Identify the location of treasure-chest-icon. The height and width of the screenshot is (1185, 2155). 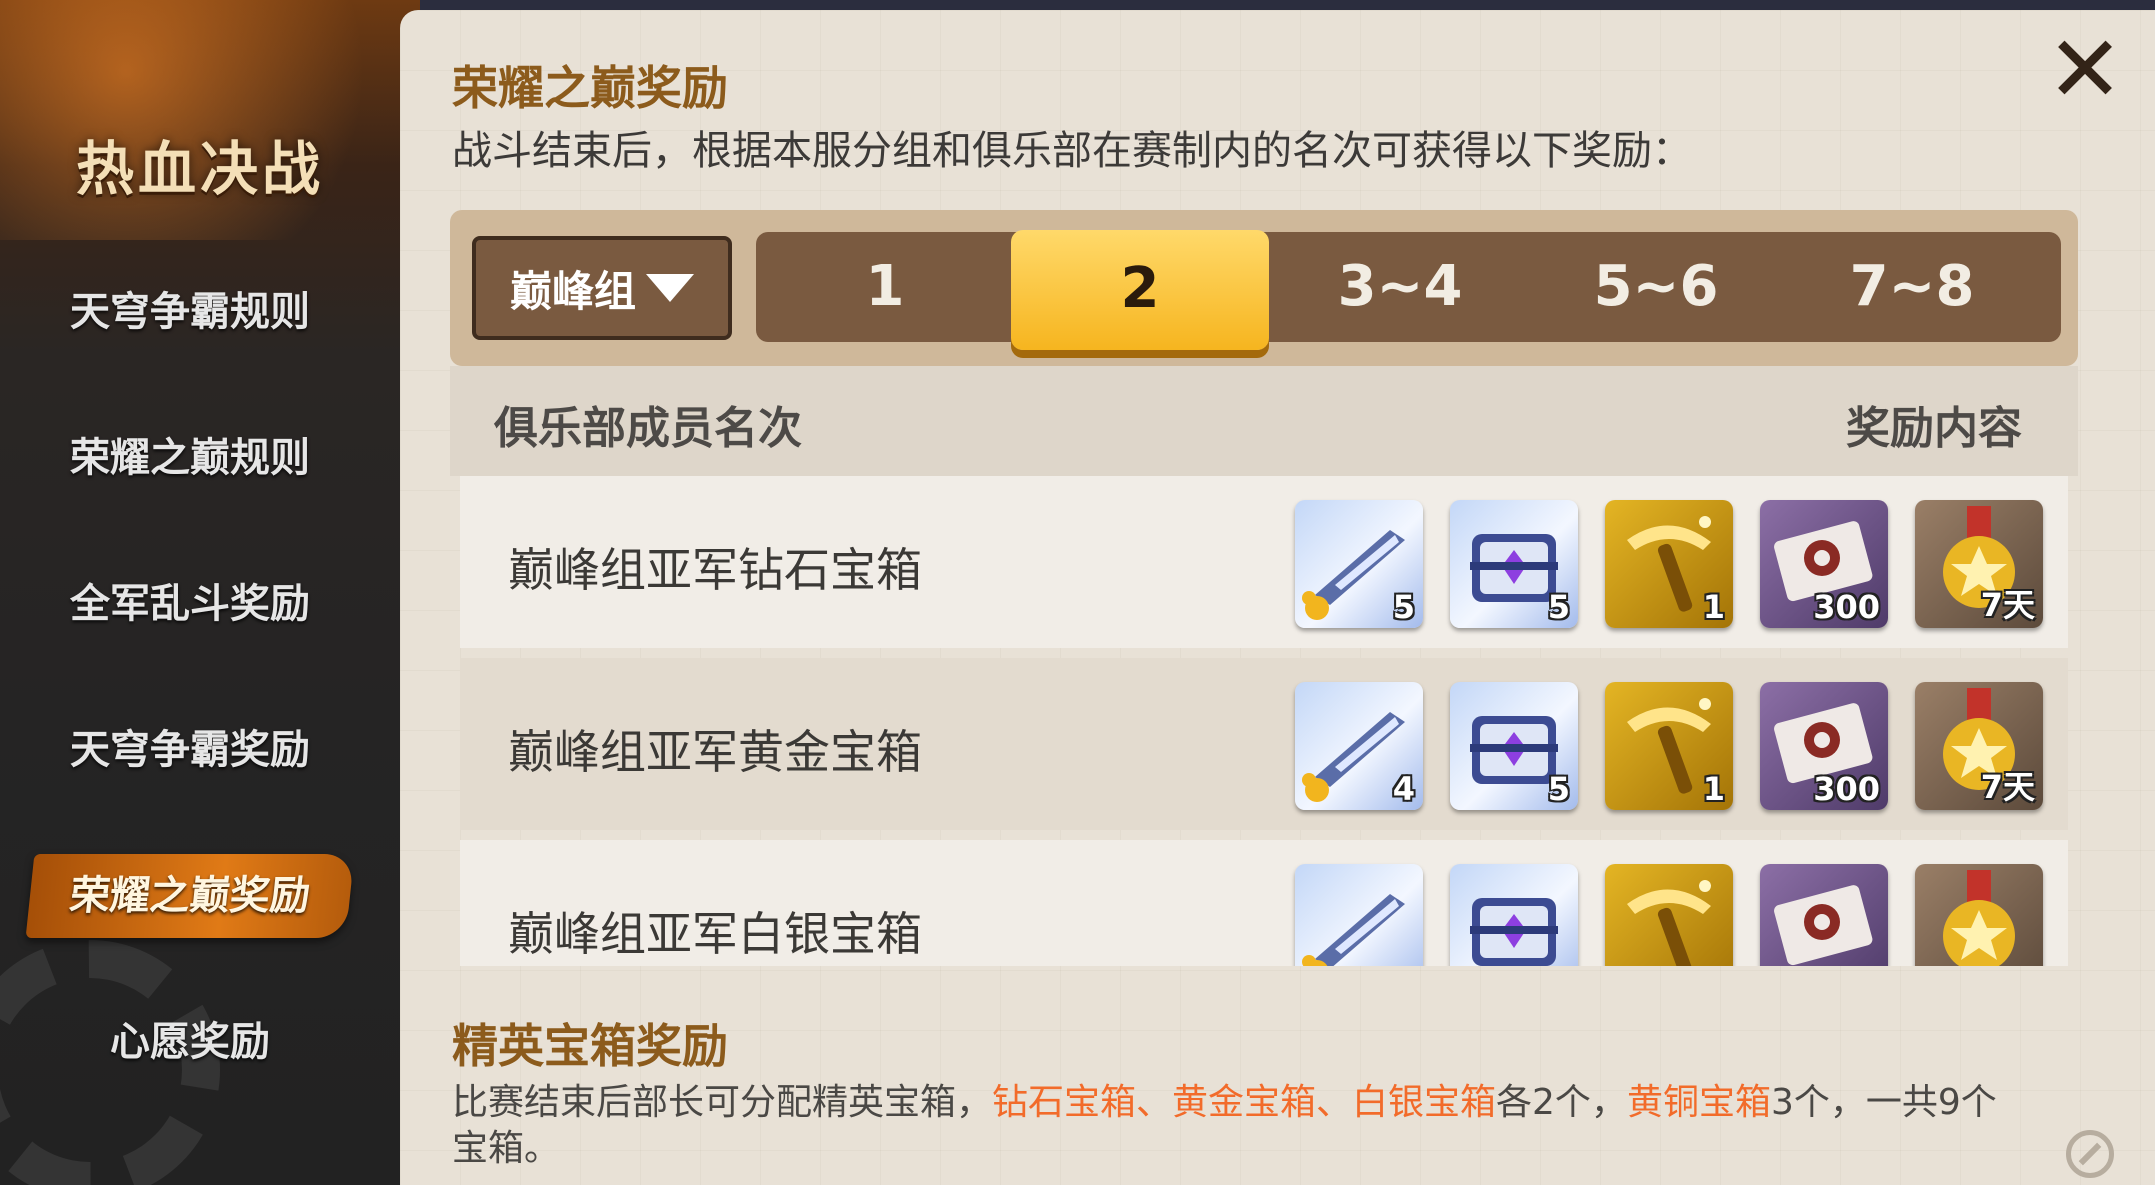
(1514, 915).